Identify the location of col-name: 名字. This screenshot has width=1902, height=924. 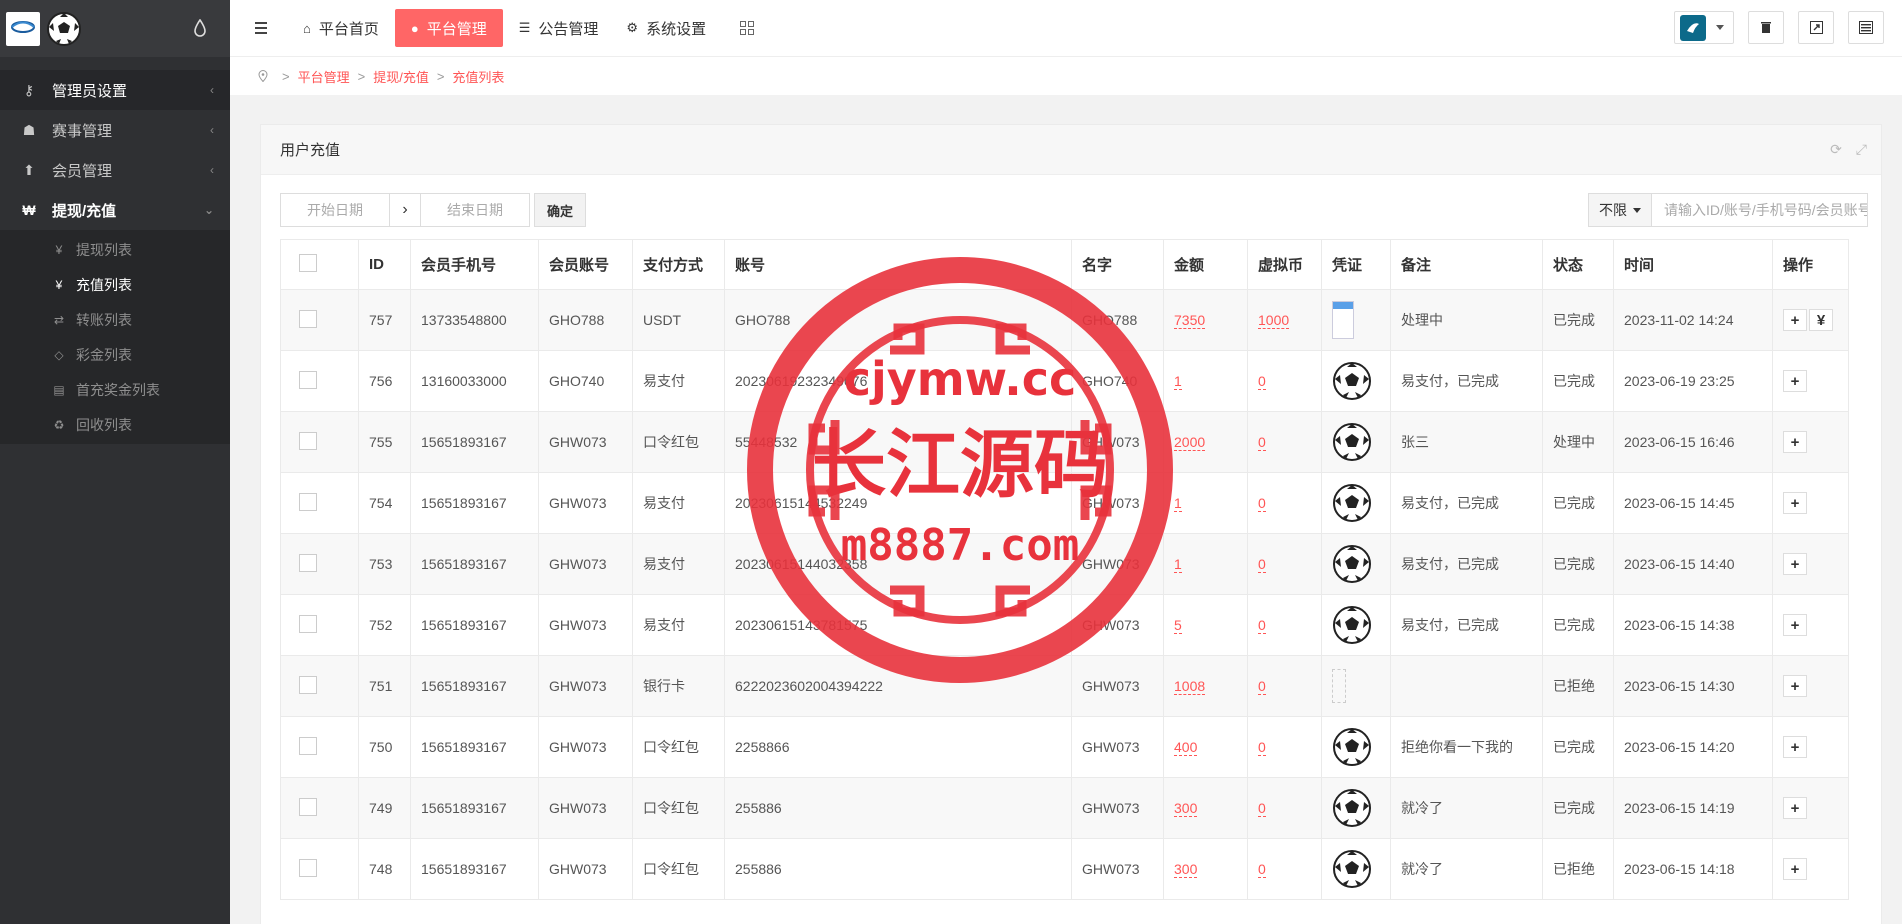
(1117, 264).